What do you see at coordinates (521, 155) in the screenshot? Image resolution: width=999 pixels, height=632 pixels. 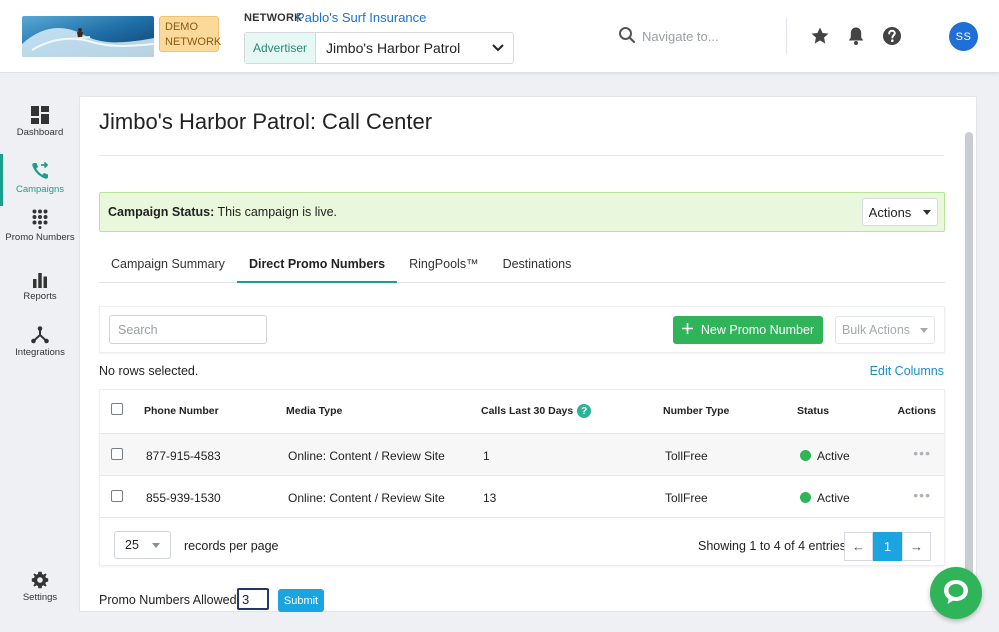 I see `title-divider` at bounding box center [521, 155].